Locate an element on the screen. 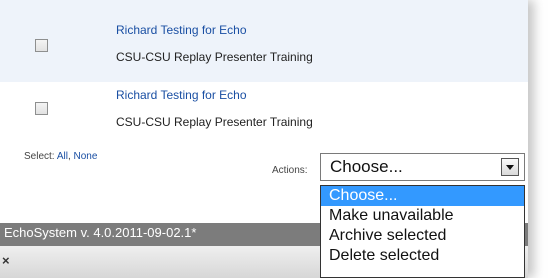 The width and height of the screenshot is (548, 278). select-all-link: All is located at coordinates (62, 156).